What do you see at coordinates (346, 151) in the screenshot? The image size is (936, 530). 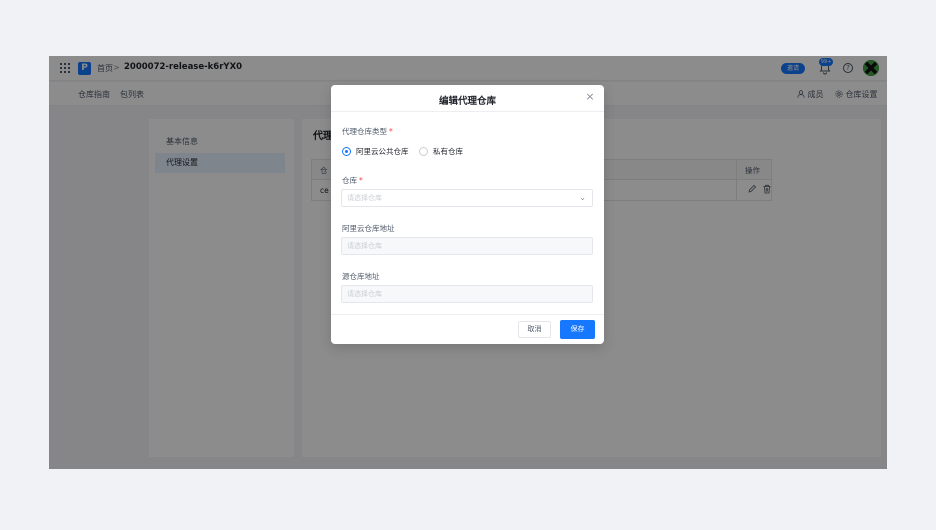 I see `radio-aliyun-public` at bounding box center [346, 151].